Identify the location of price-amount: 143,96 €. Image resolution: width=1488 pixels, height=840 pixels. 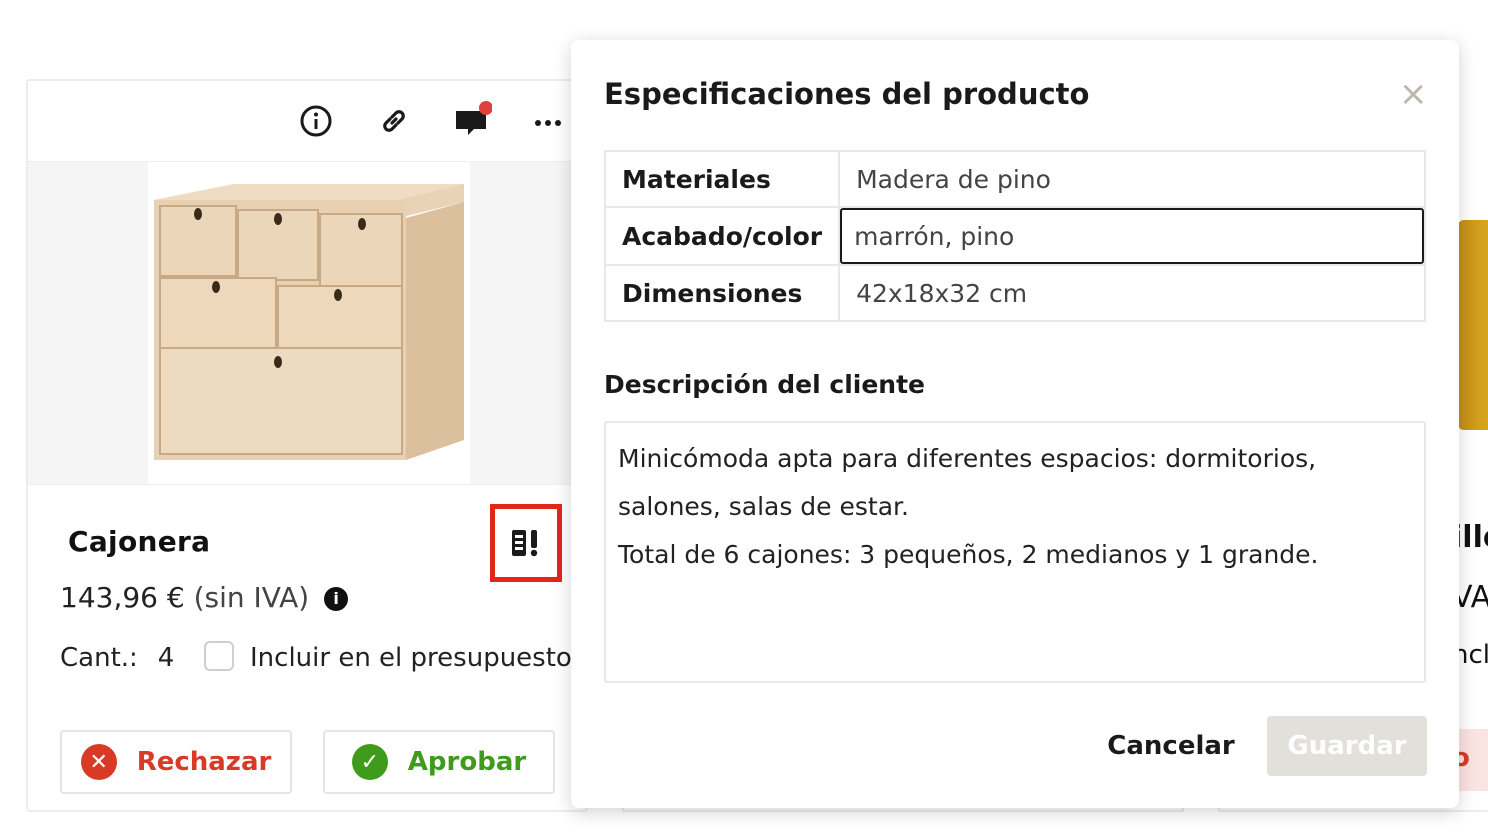
(122, 597).